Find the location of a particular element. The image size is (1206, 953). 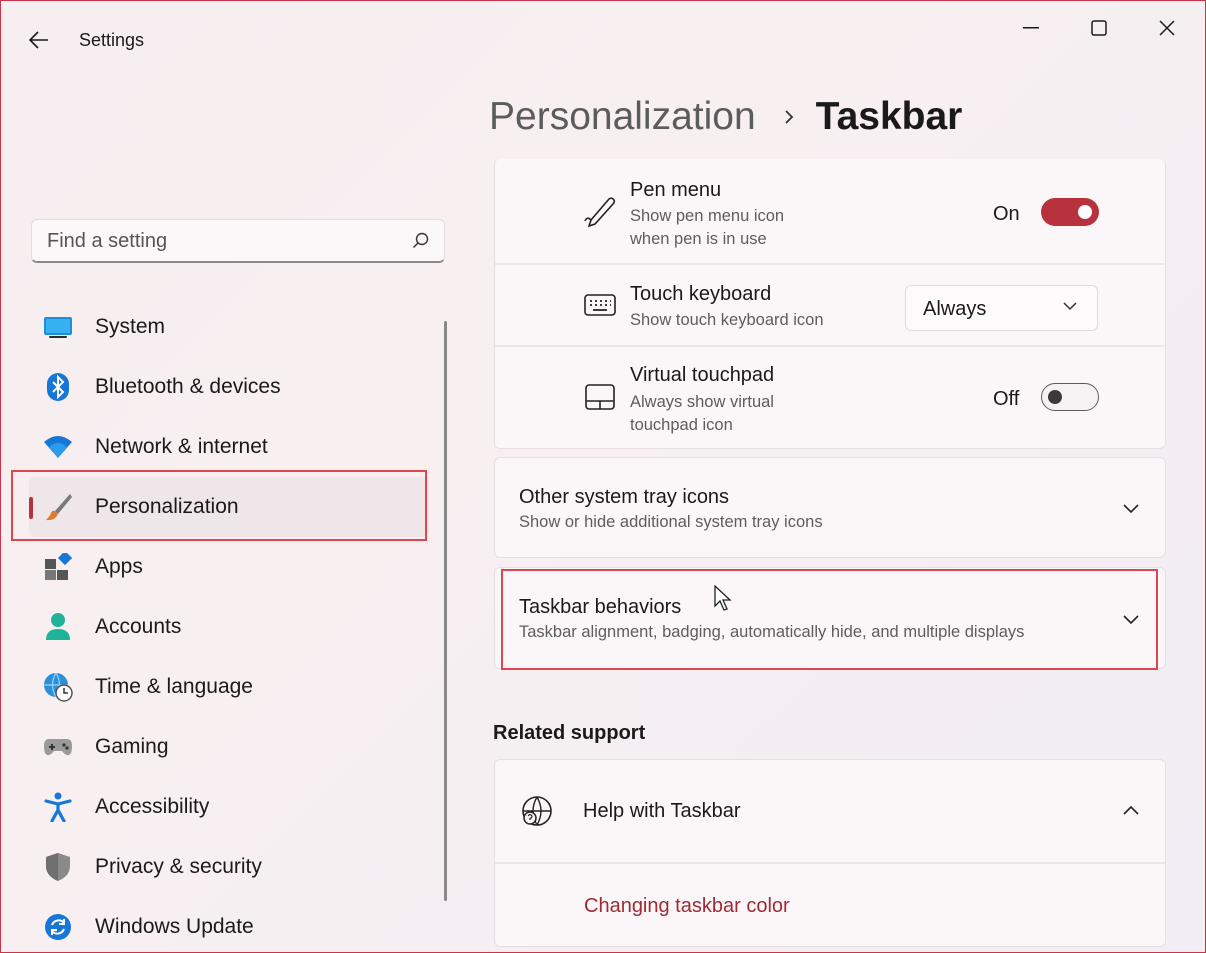

sidebar-item-label: System is located at coordinates (130, 326).